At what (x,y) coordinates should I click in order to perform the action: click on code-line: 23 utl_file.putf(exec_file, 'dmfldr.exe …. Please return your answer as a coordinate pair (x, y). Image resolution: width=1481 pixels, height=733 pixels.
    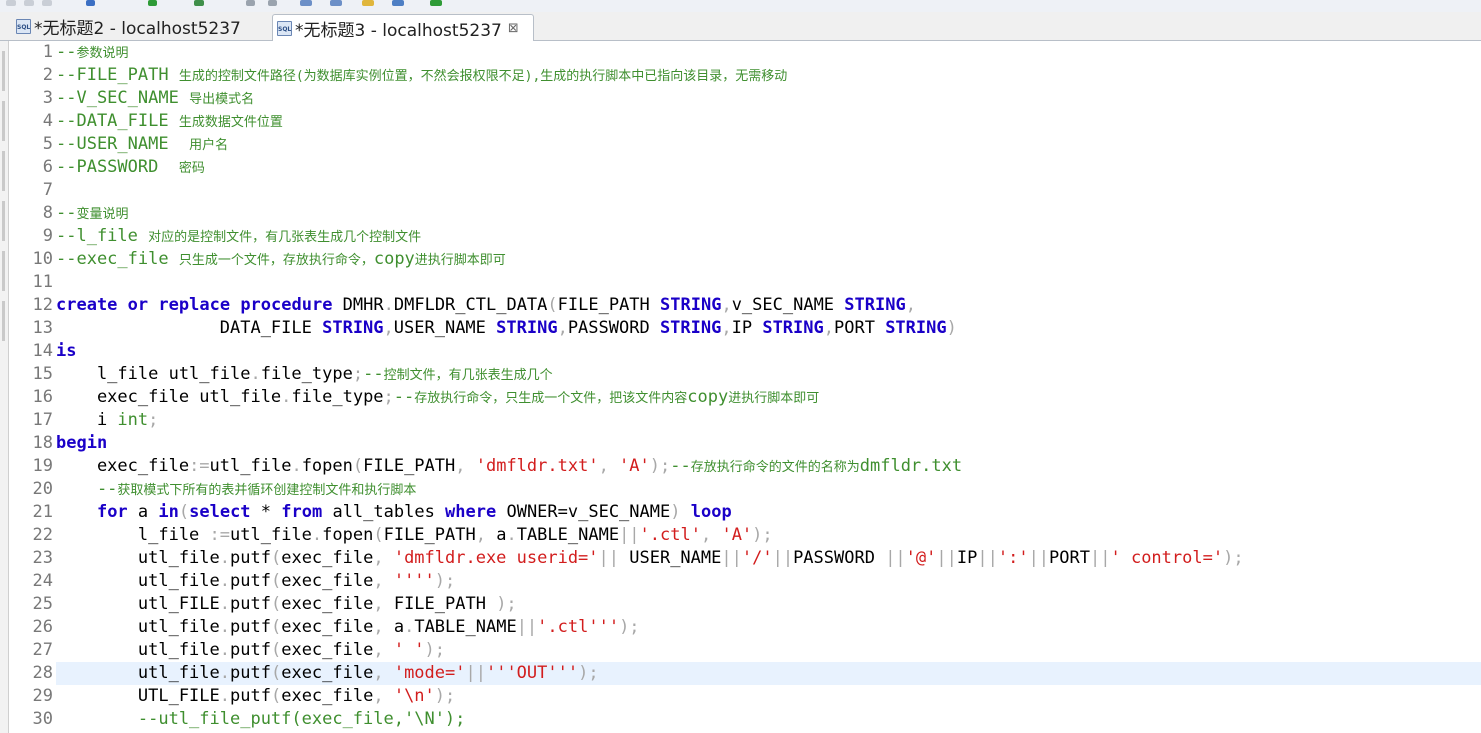
    Looking at the image, I should click on (745, 558).